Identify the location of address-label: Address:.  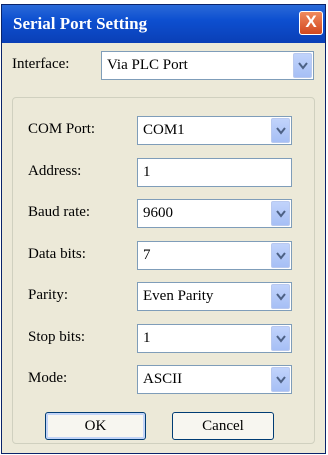
(55, 171).